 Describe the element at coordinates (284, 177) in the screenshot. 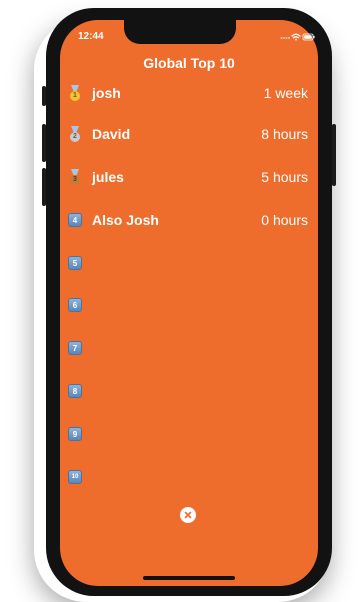

I see `player-time: 5 hours` at that location.